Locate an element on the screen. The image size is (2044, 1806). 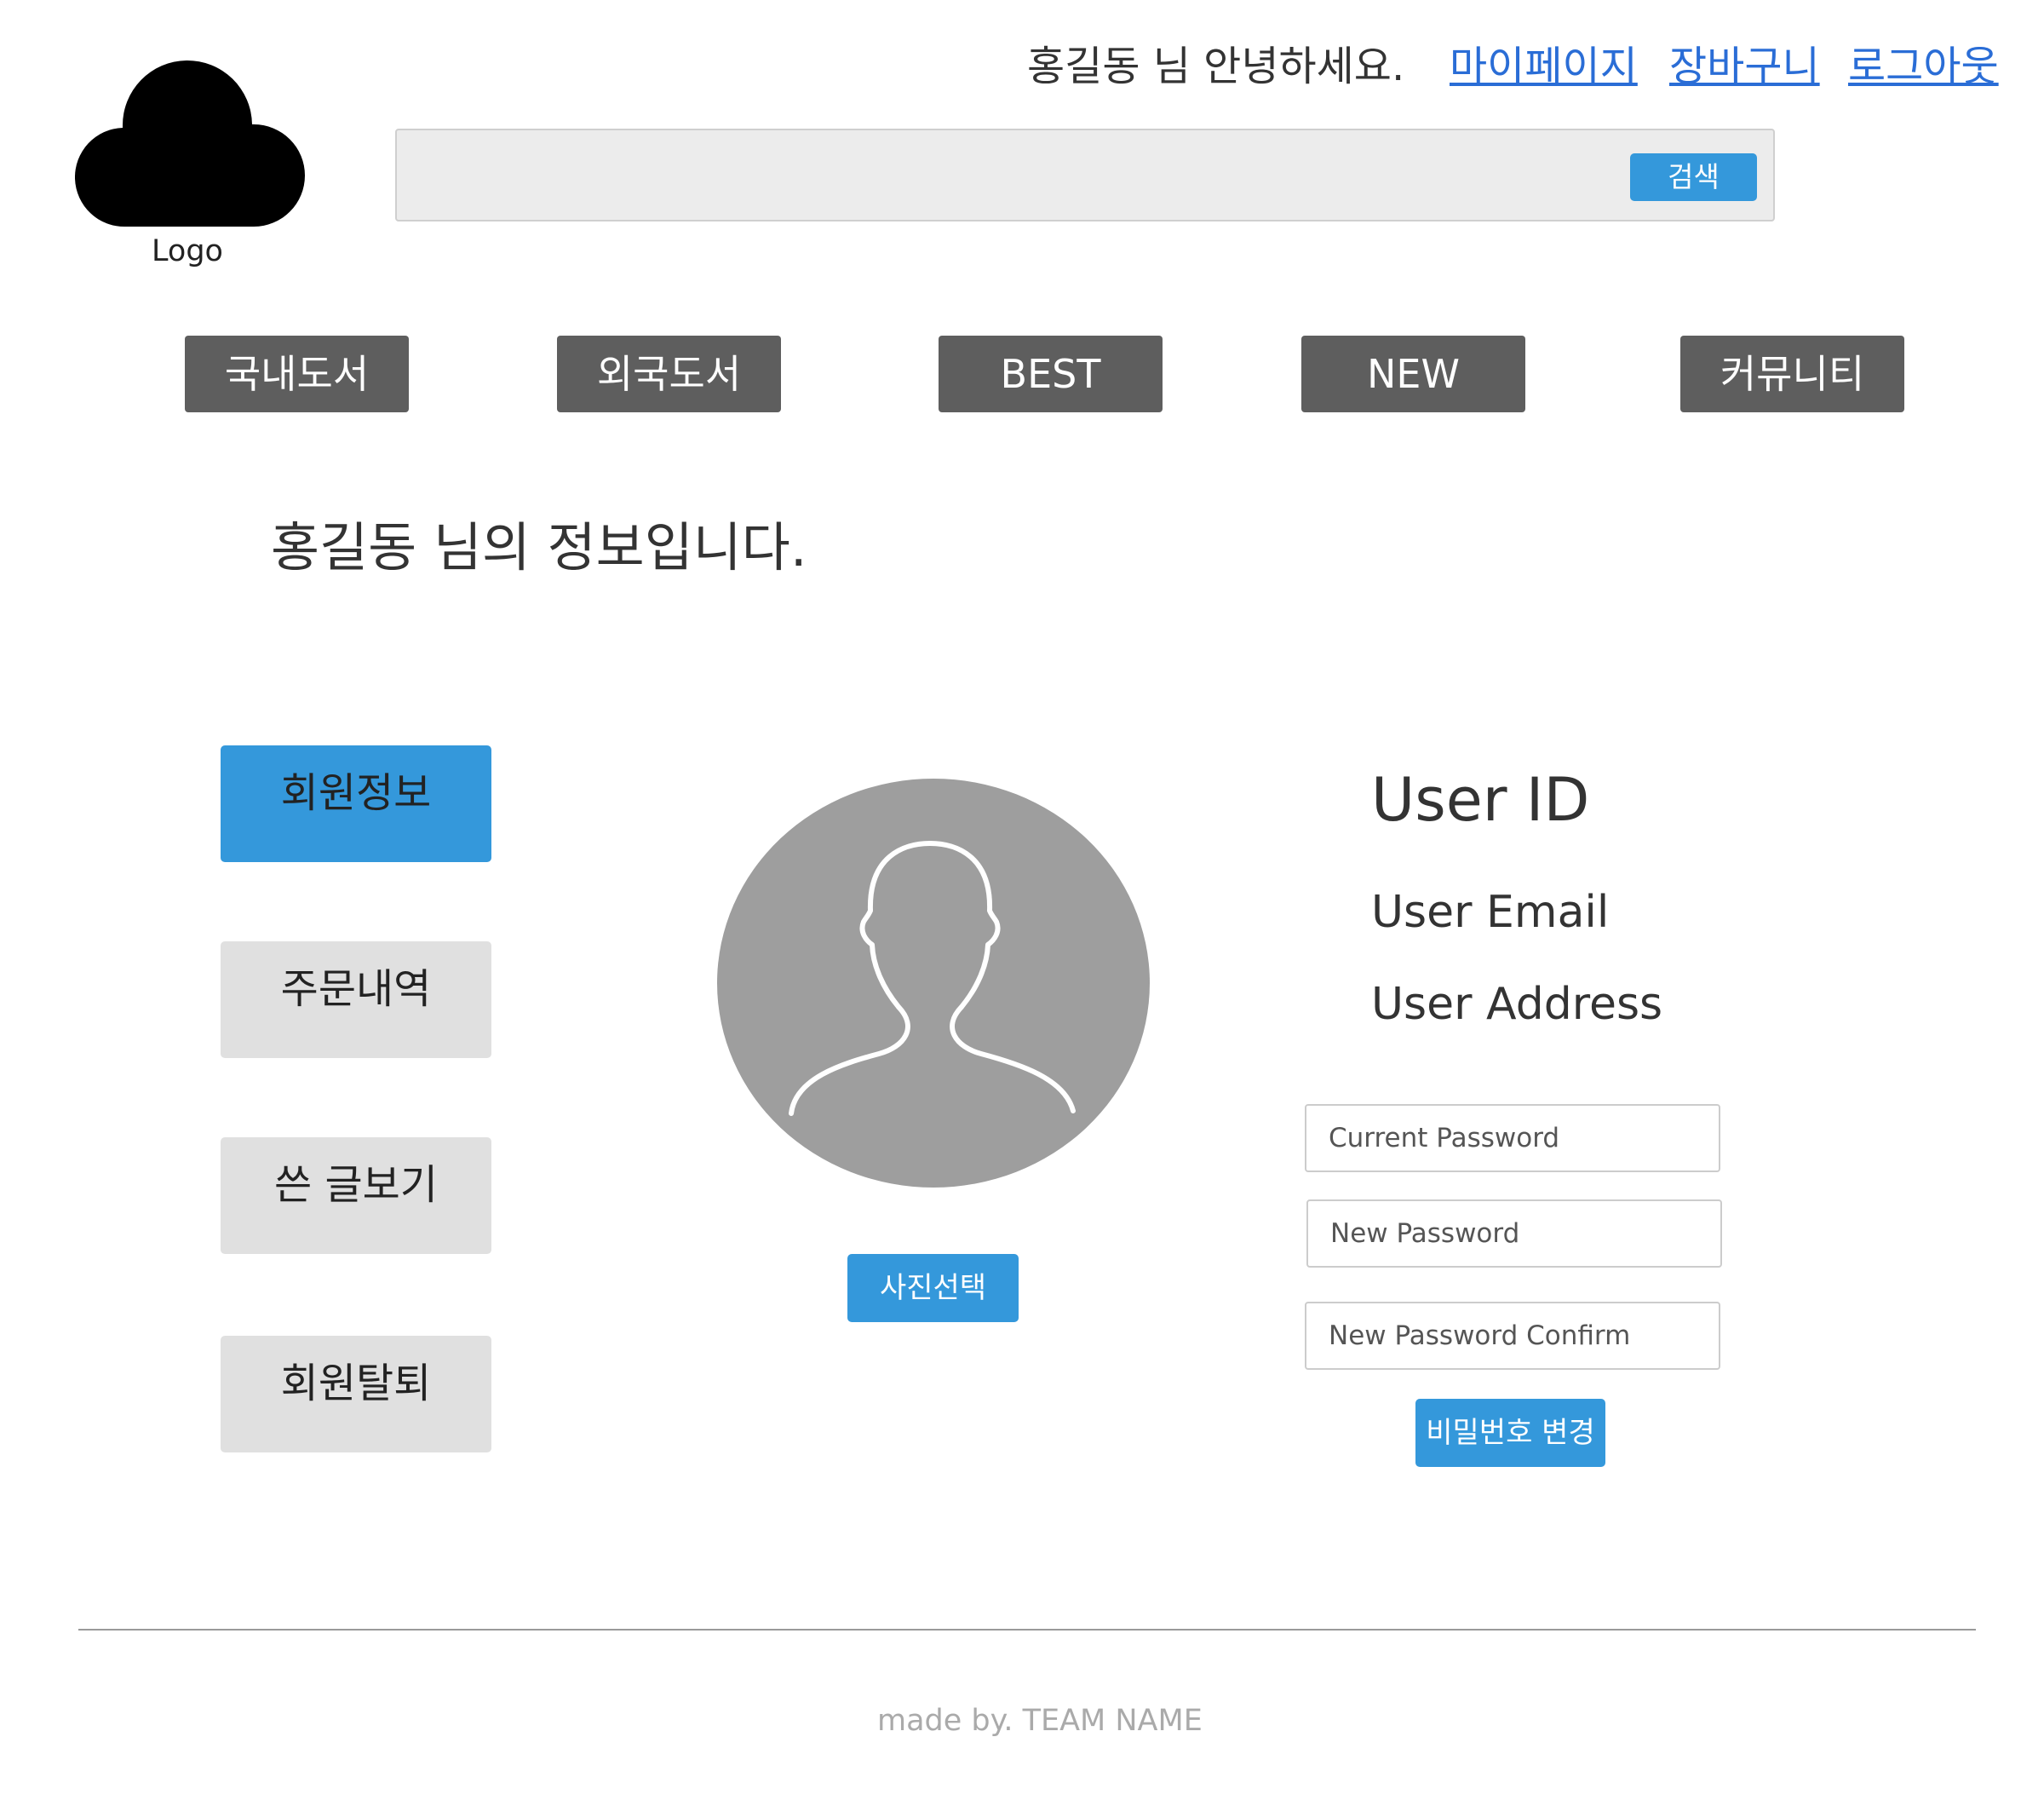
logo-cloud-icon is located at coordinates (190, 143).